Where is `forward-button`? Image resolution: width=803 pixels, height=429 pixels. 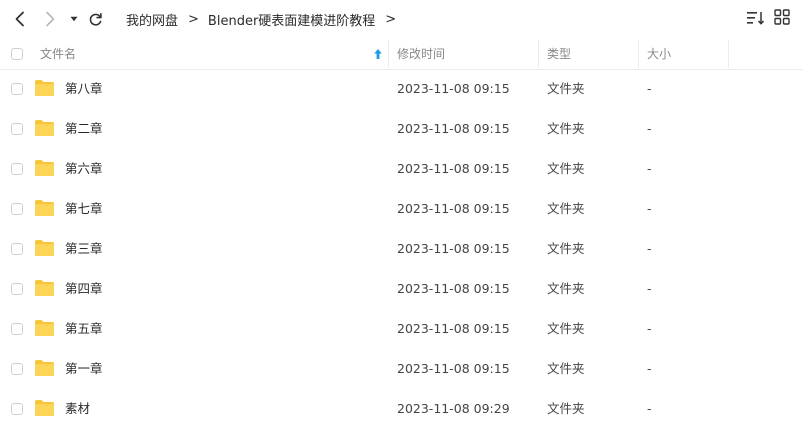
forward-button is located at coordinates (50, 19).